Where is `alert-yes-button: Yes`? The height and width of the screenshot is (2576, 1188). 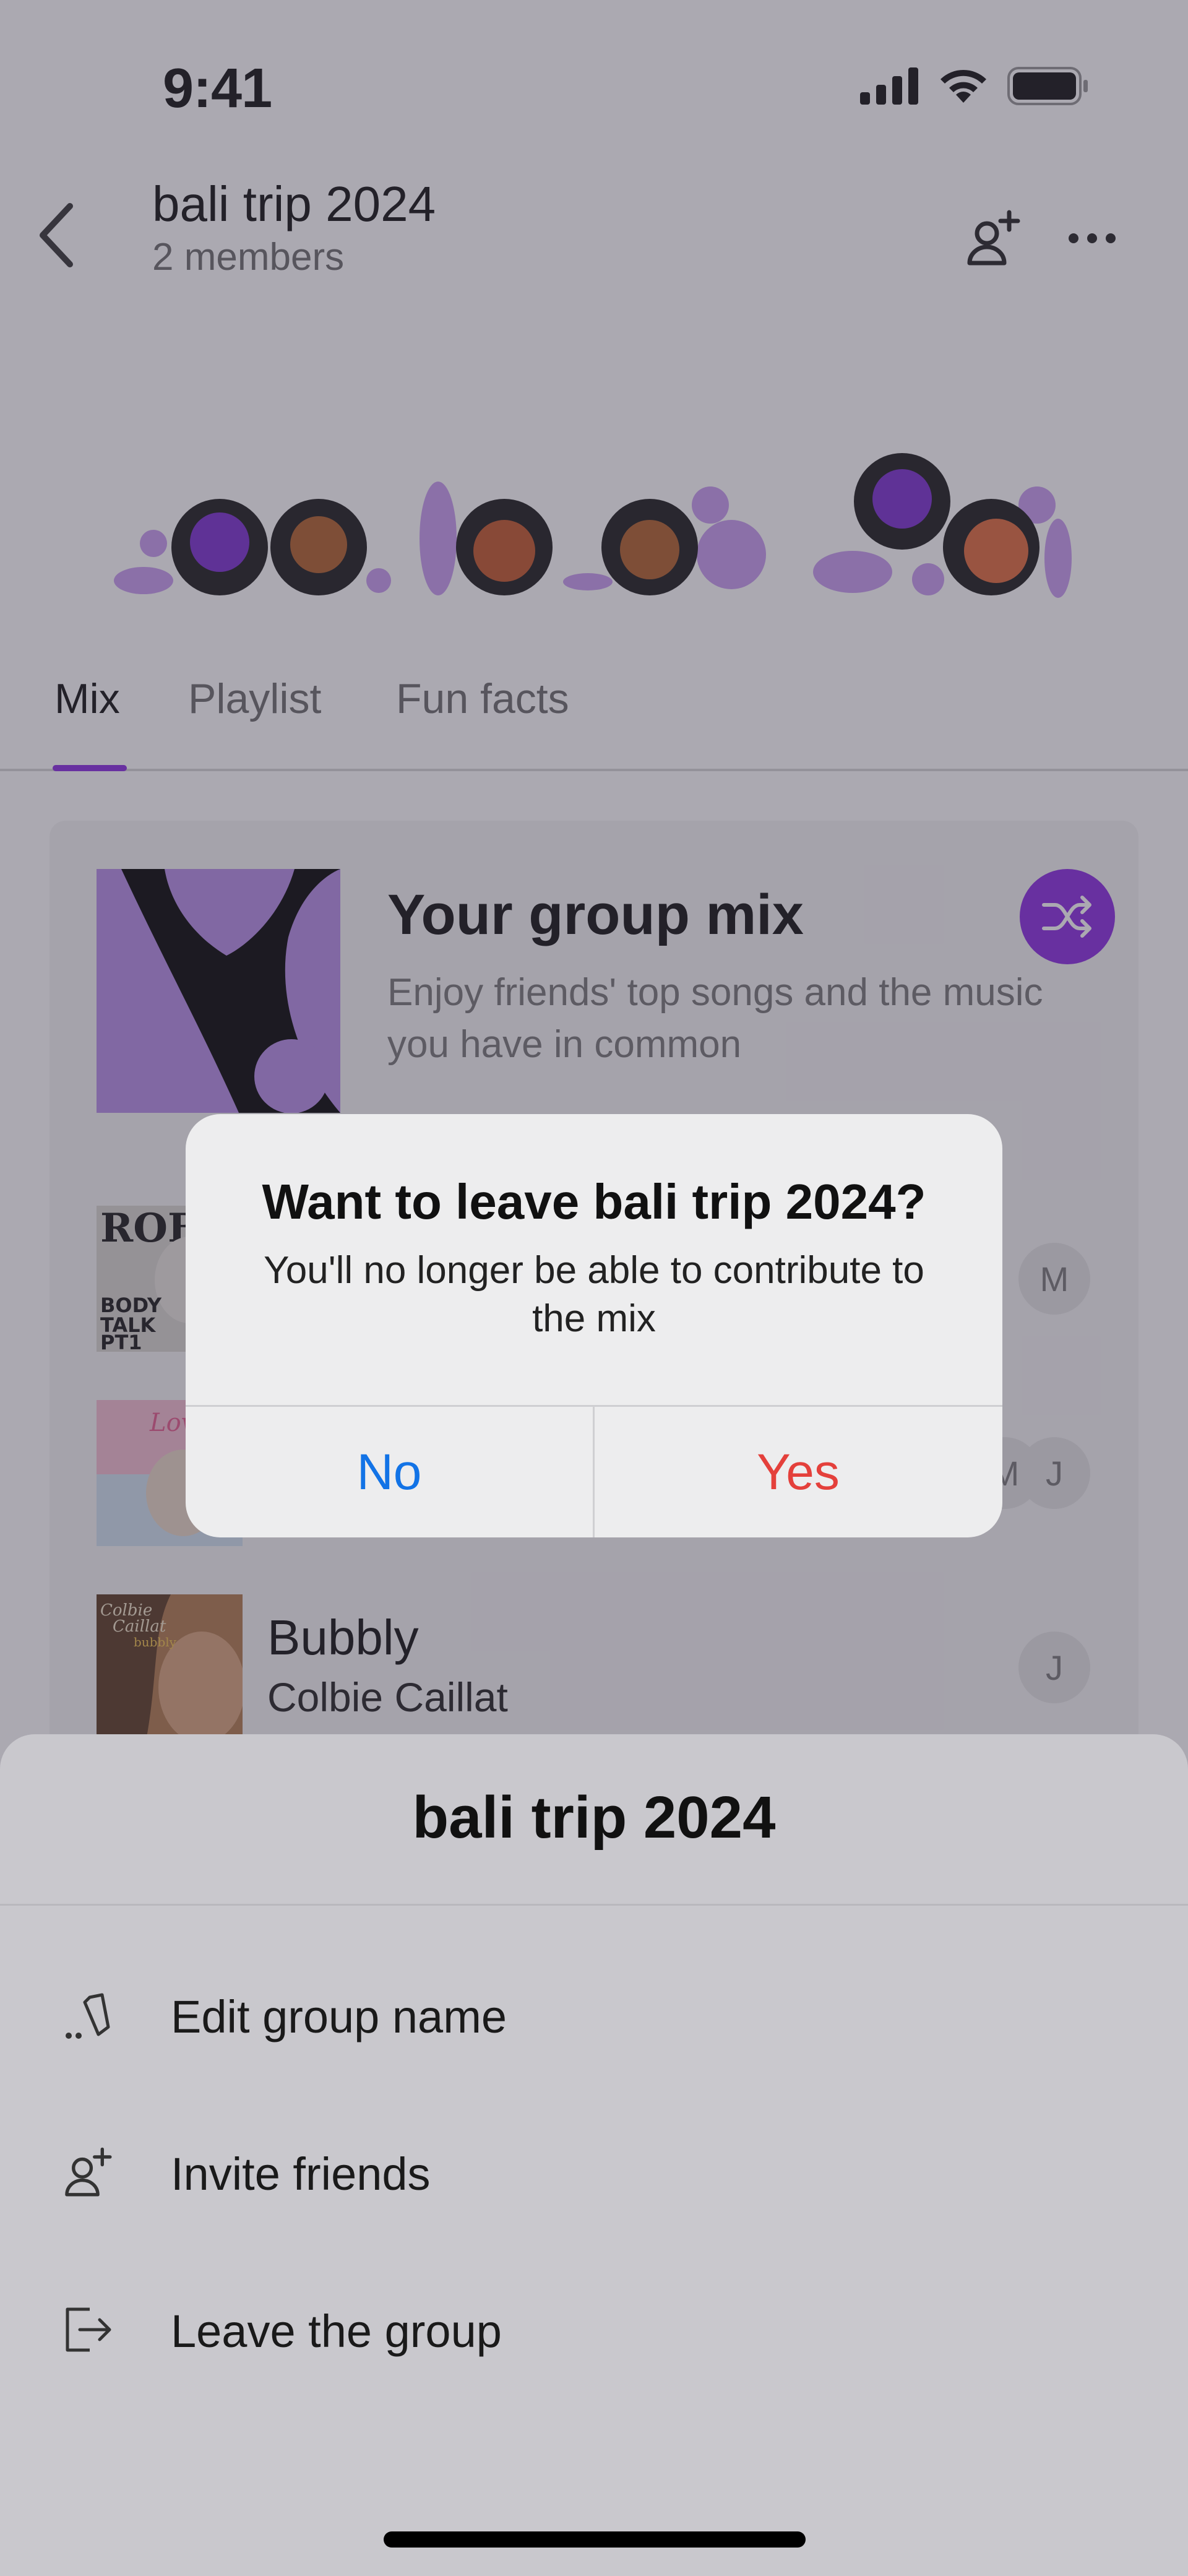
alert-yes-button: Yes is located at coordinates (799, 1472).